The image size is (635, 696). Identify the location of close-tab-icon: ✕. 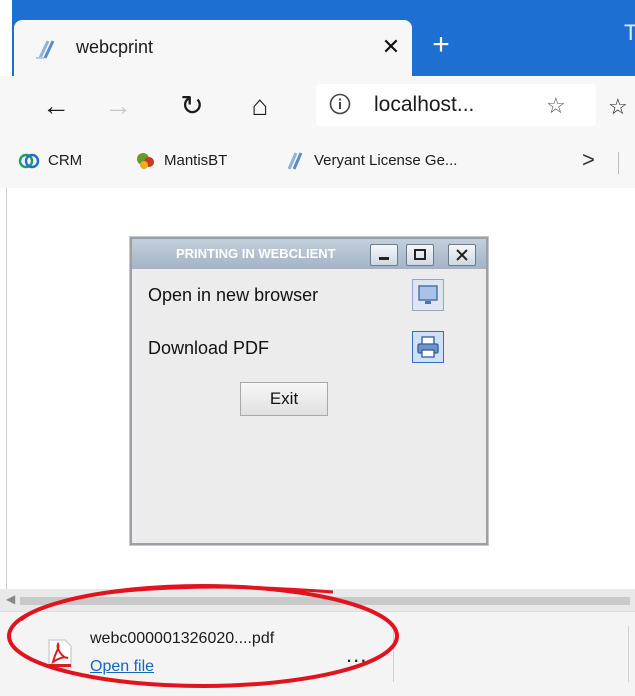
(391, 47).